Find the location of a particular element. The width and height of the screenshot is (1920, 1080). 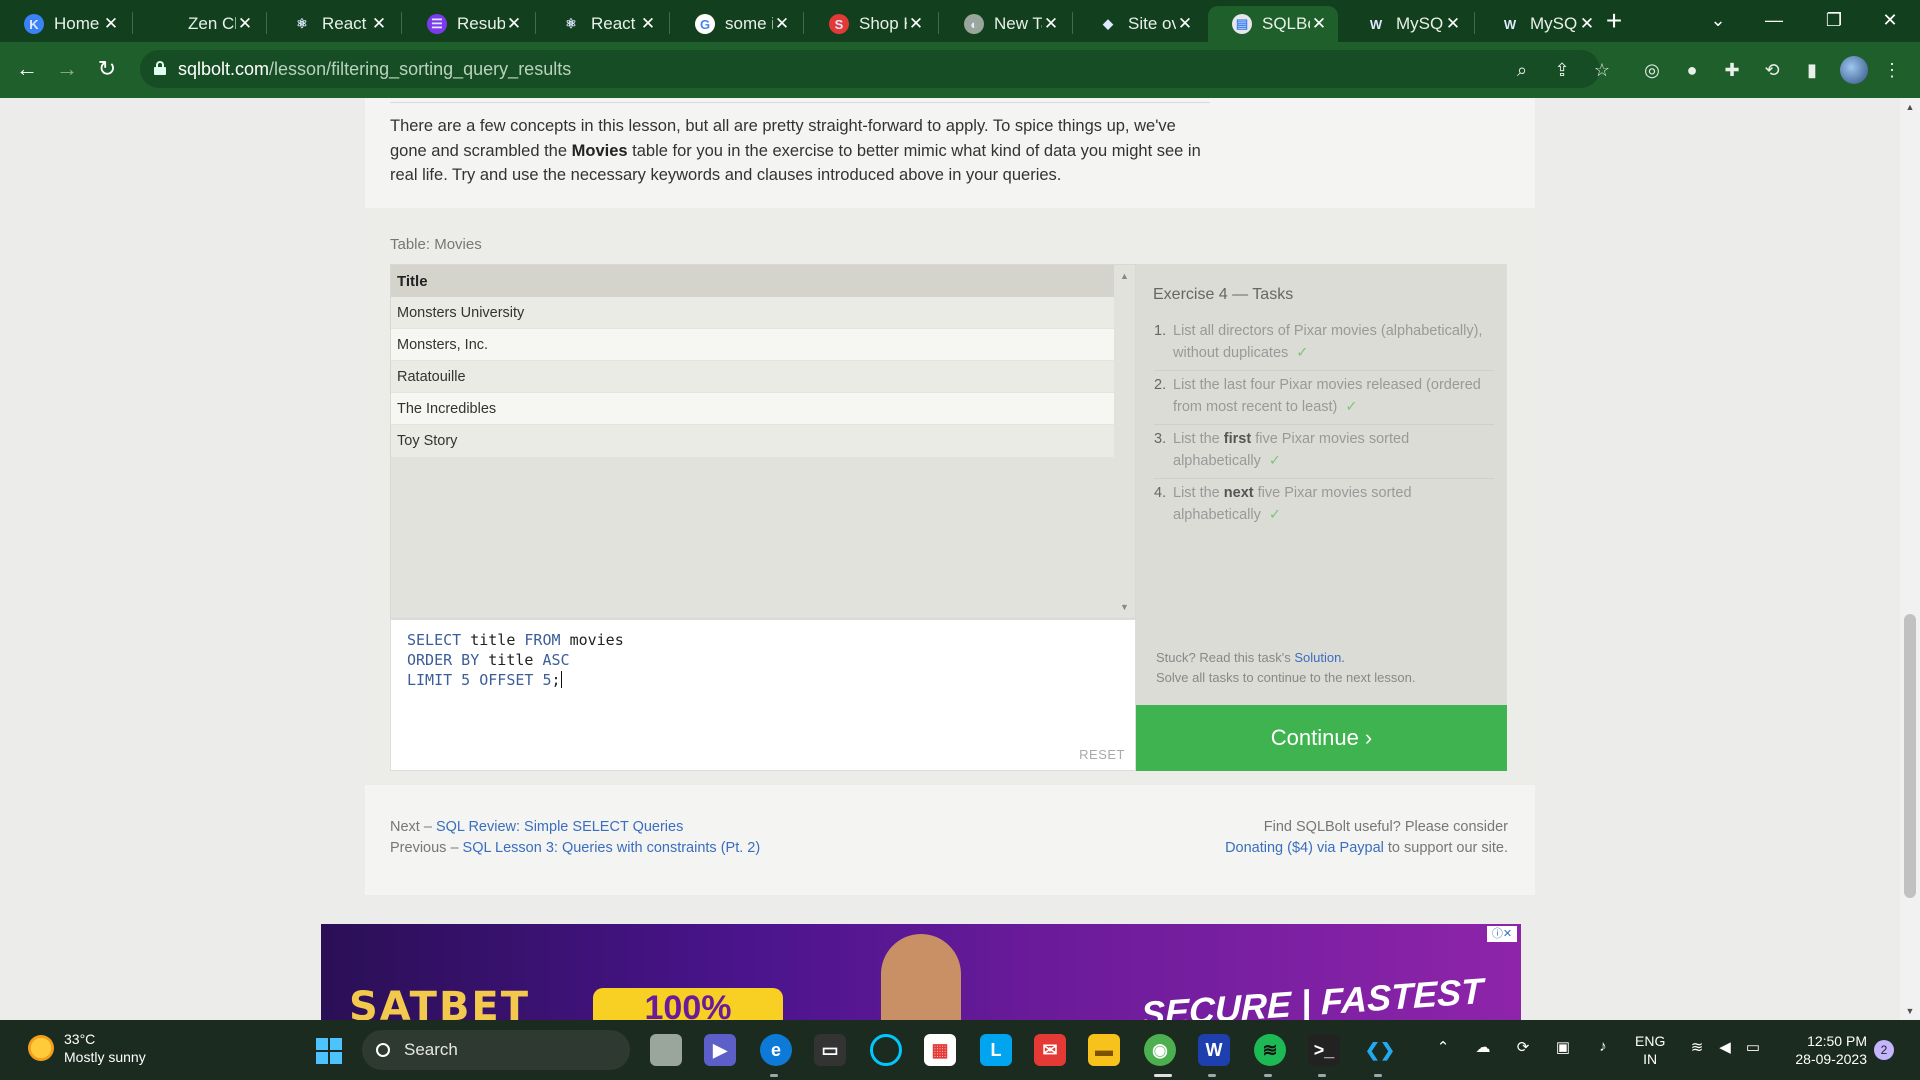

bookmark-star-icon: ☆ is located at coordinates (1602, 70).